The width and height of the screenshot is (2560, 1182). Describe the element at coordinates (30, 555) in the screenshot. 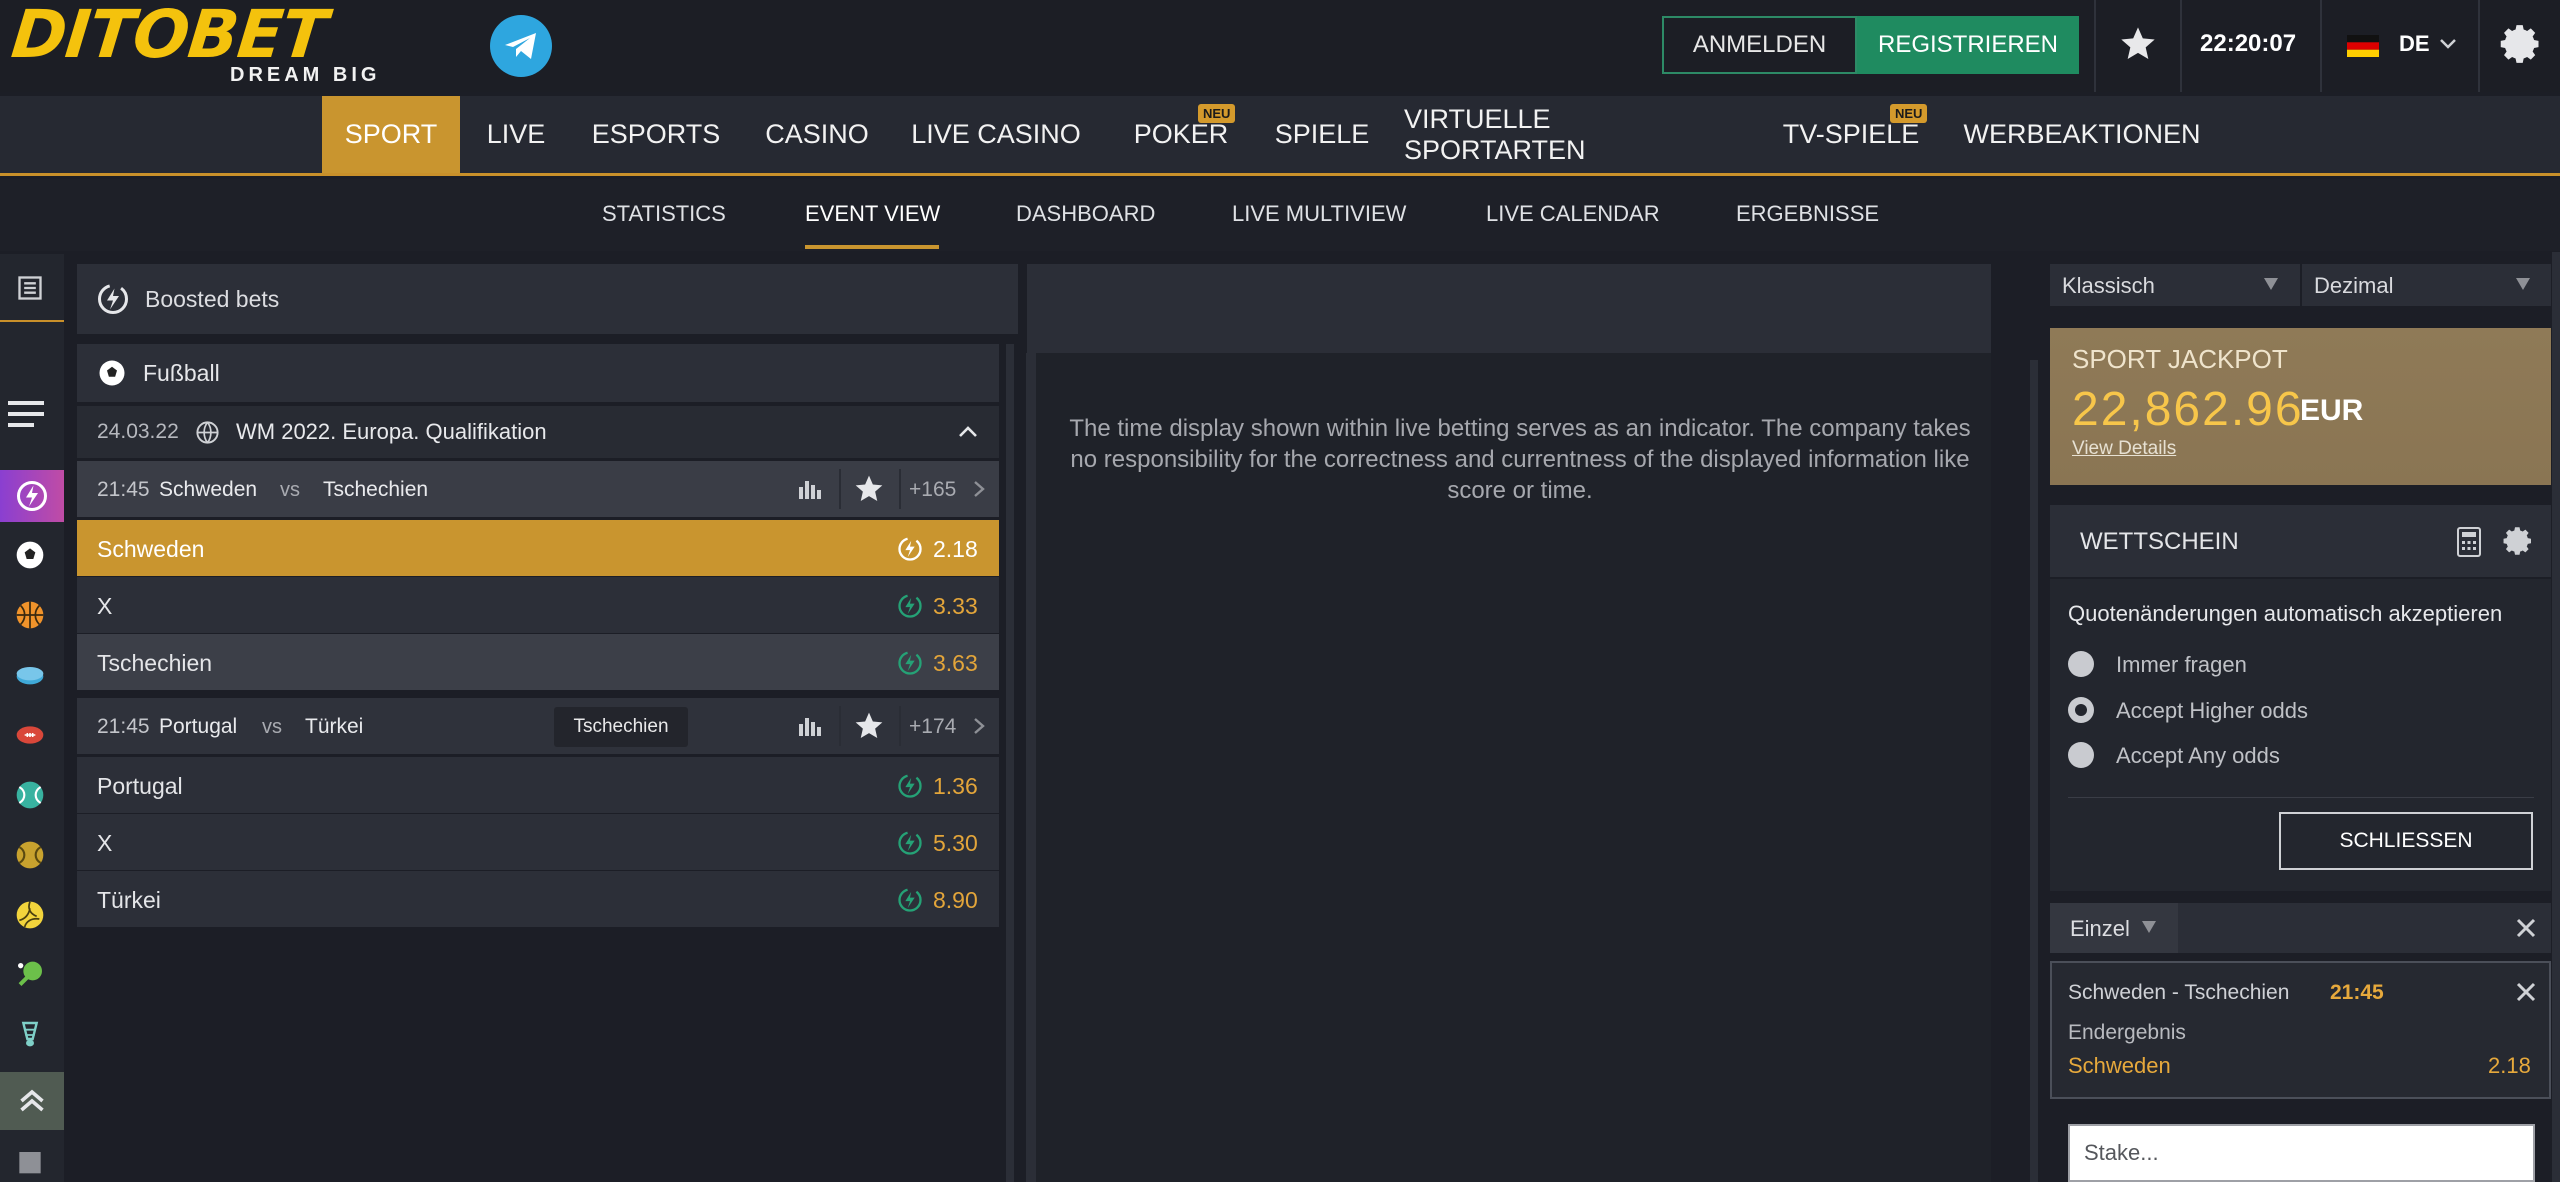

I see `football-icon` at that location.